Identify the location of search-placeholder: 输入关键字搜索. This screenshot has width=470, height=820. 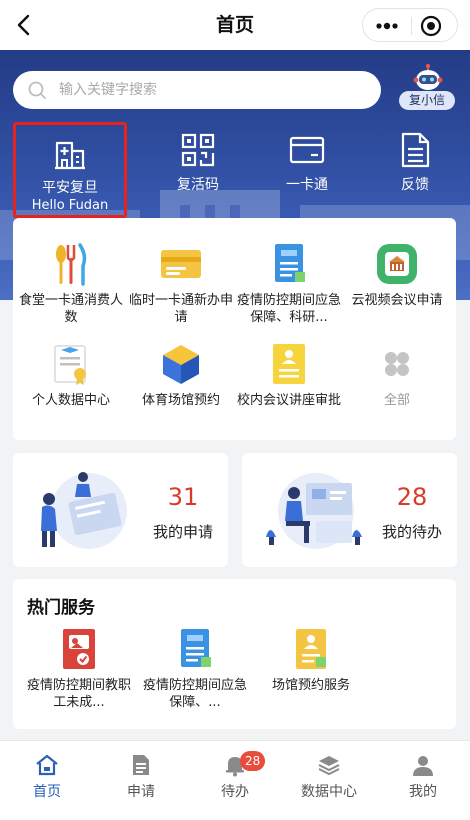
(108, 90).